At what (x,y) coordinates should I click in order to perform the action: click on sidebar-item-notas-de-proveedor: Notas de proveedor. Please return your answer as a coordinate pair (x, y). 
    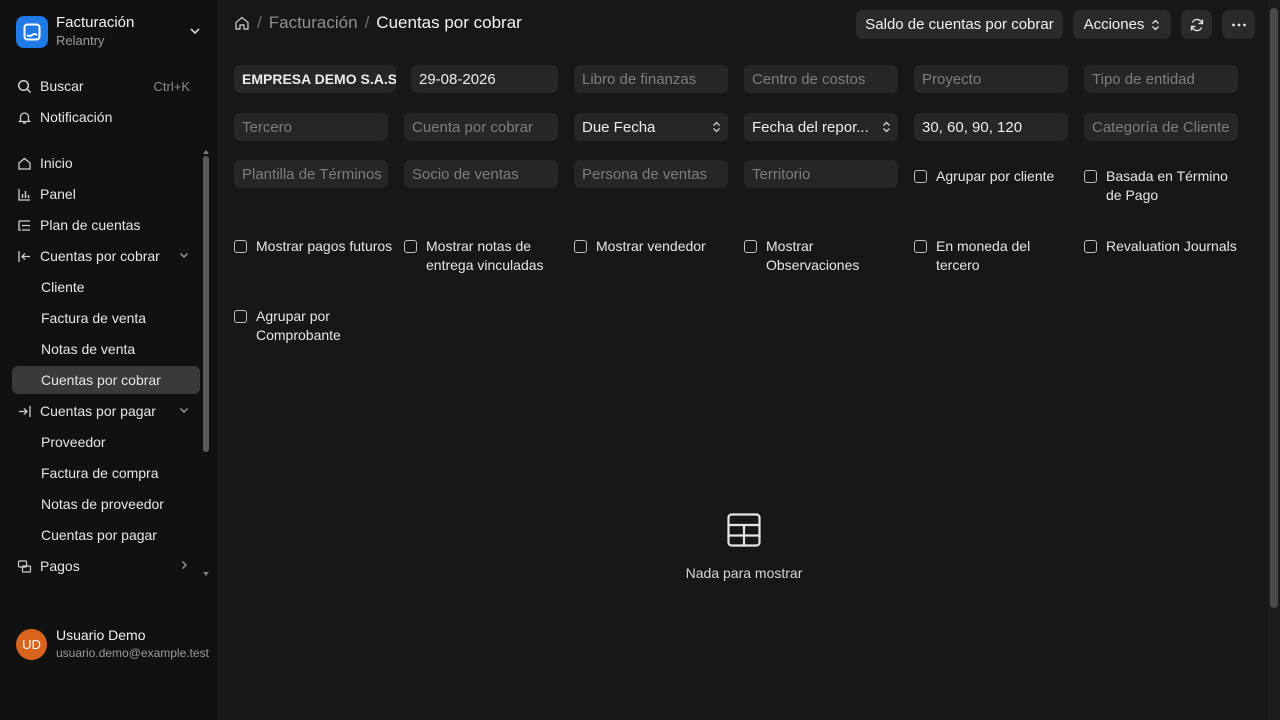
    Looking at the image, I should click on (106, 504).